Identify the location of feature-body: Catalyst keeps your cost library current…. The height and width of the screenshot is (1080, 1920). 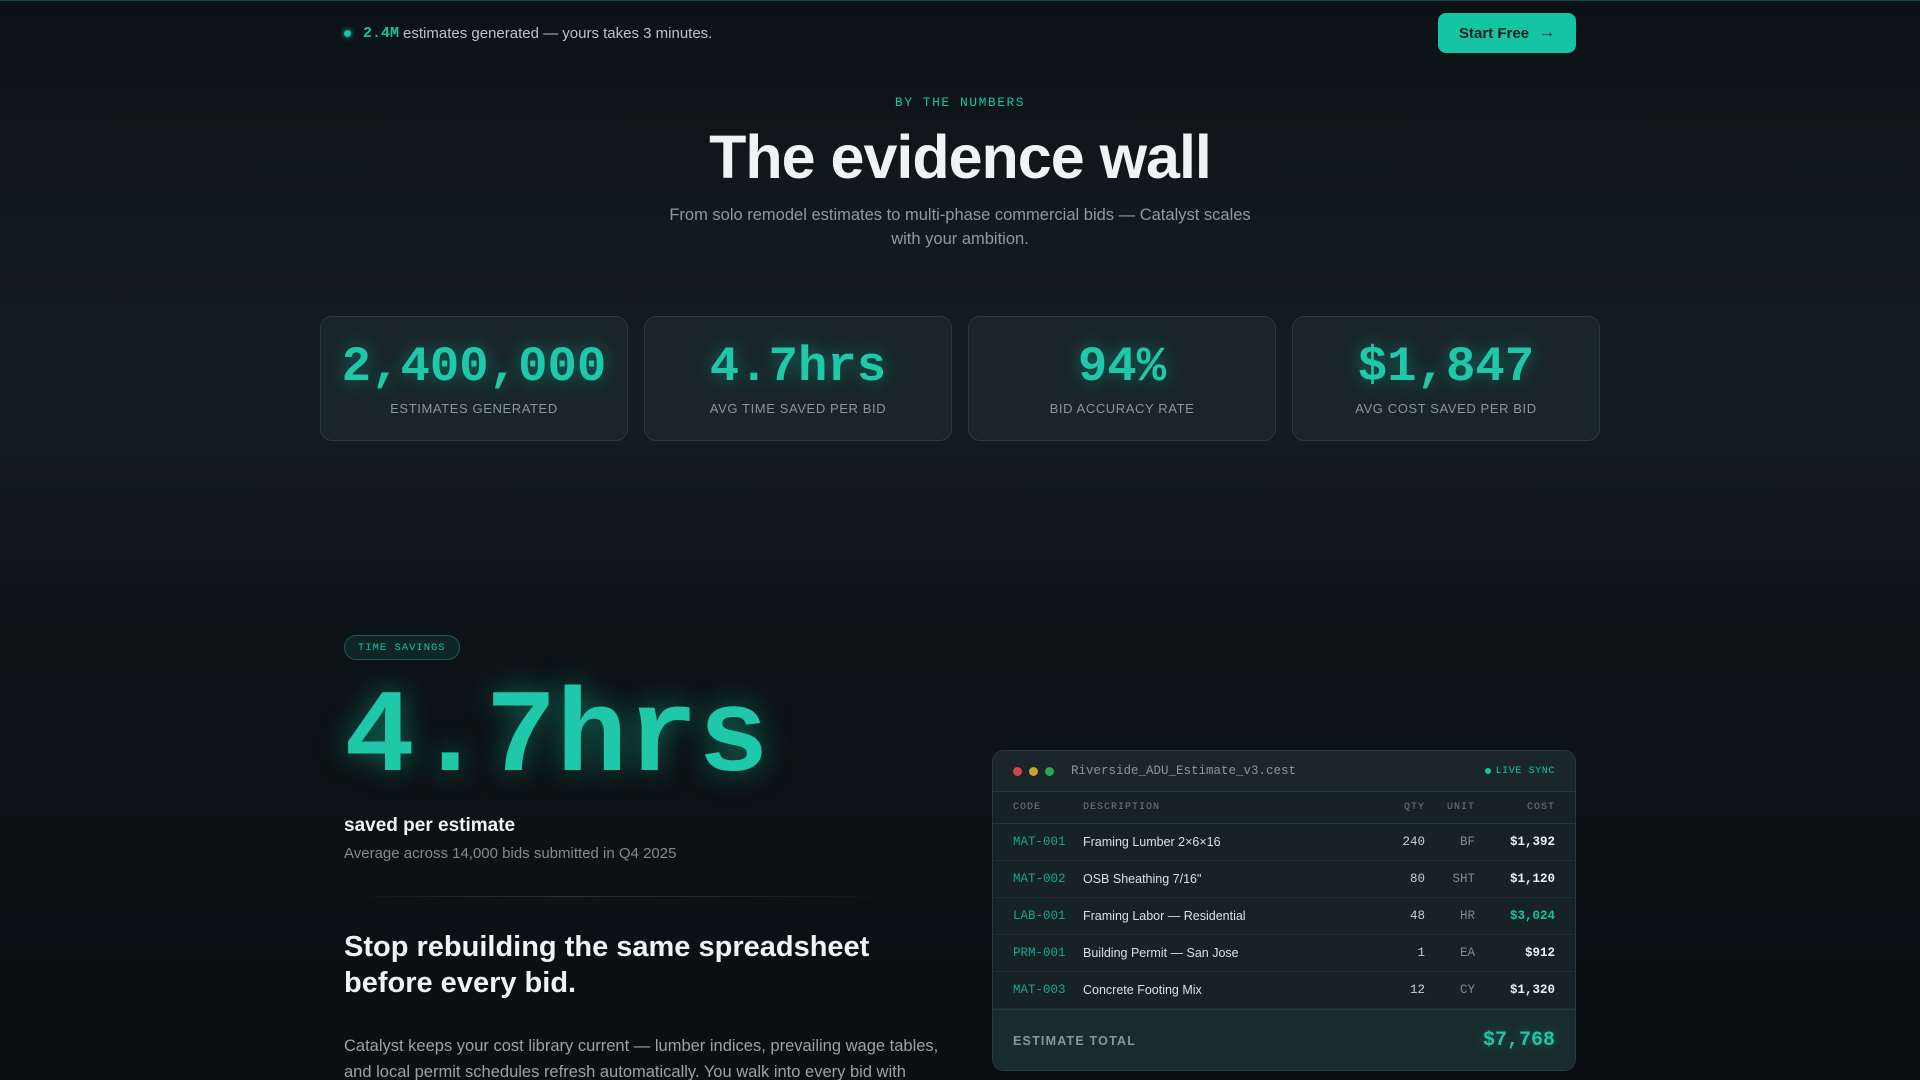
(641, 1058).